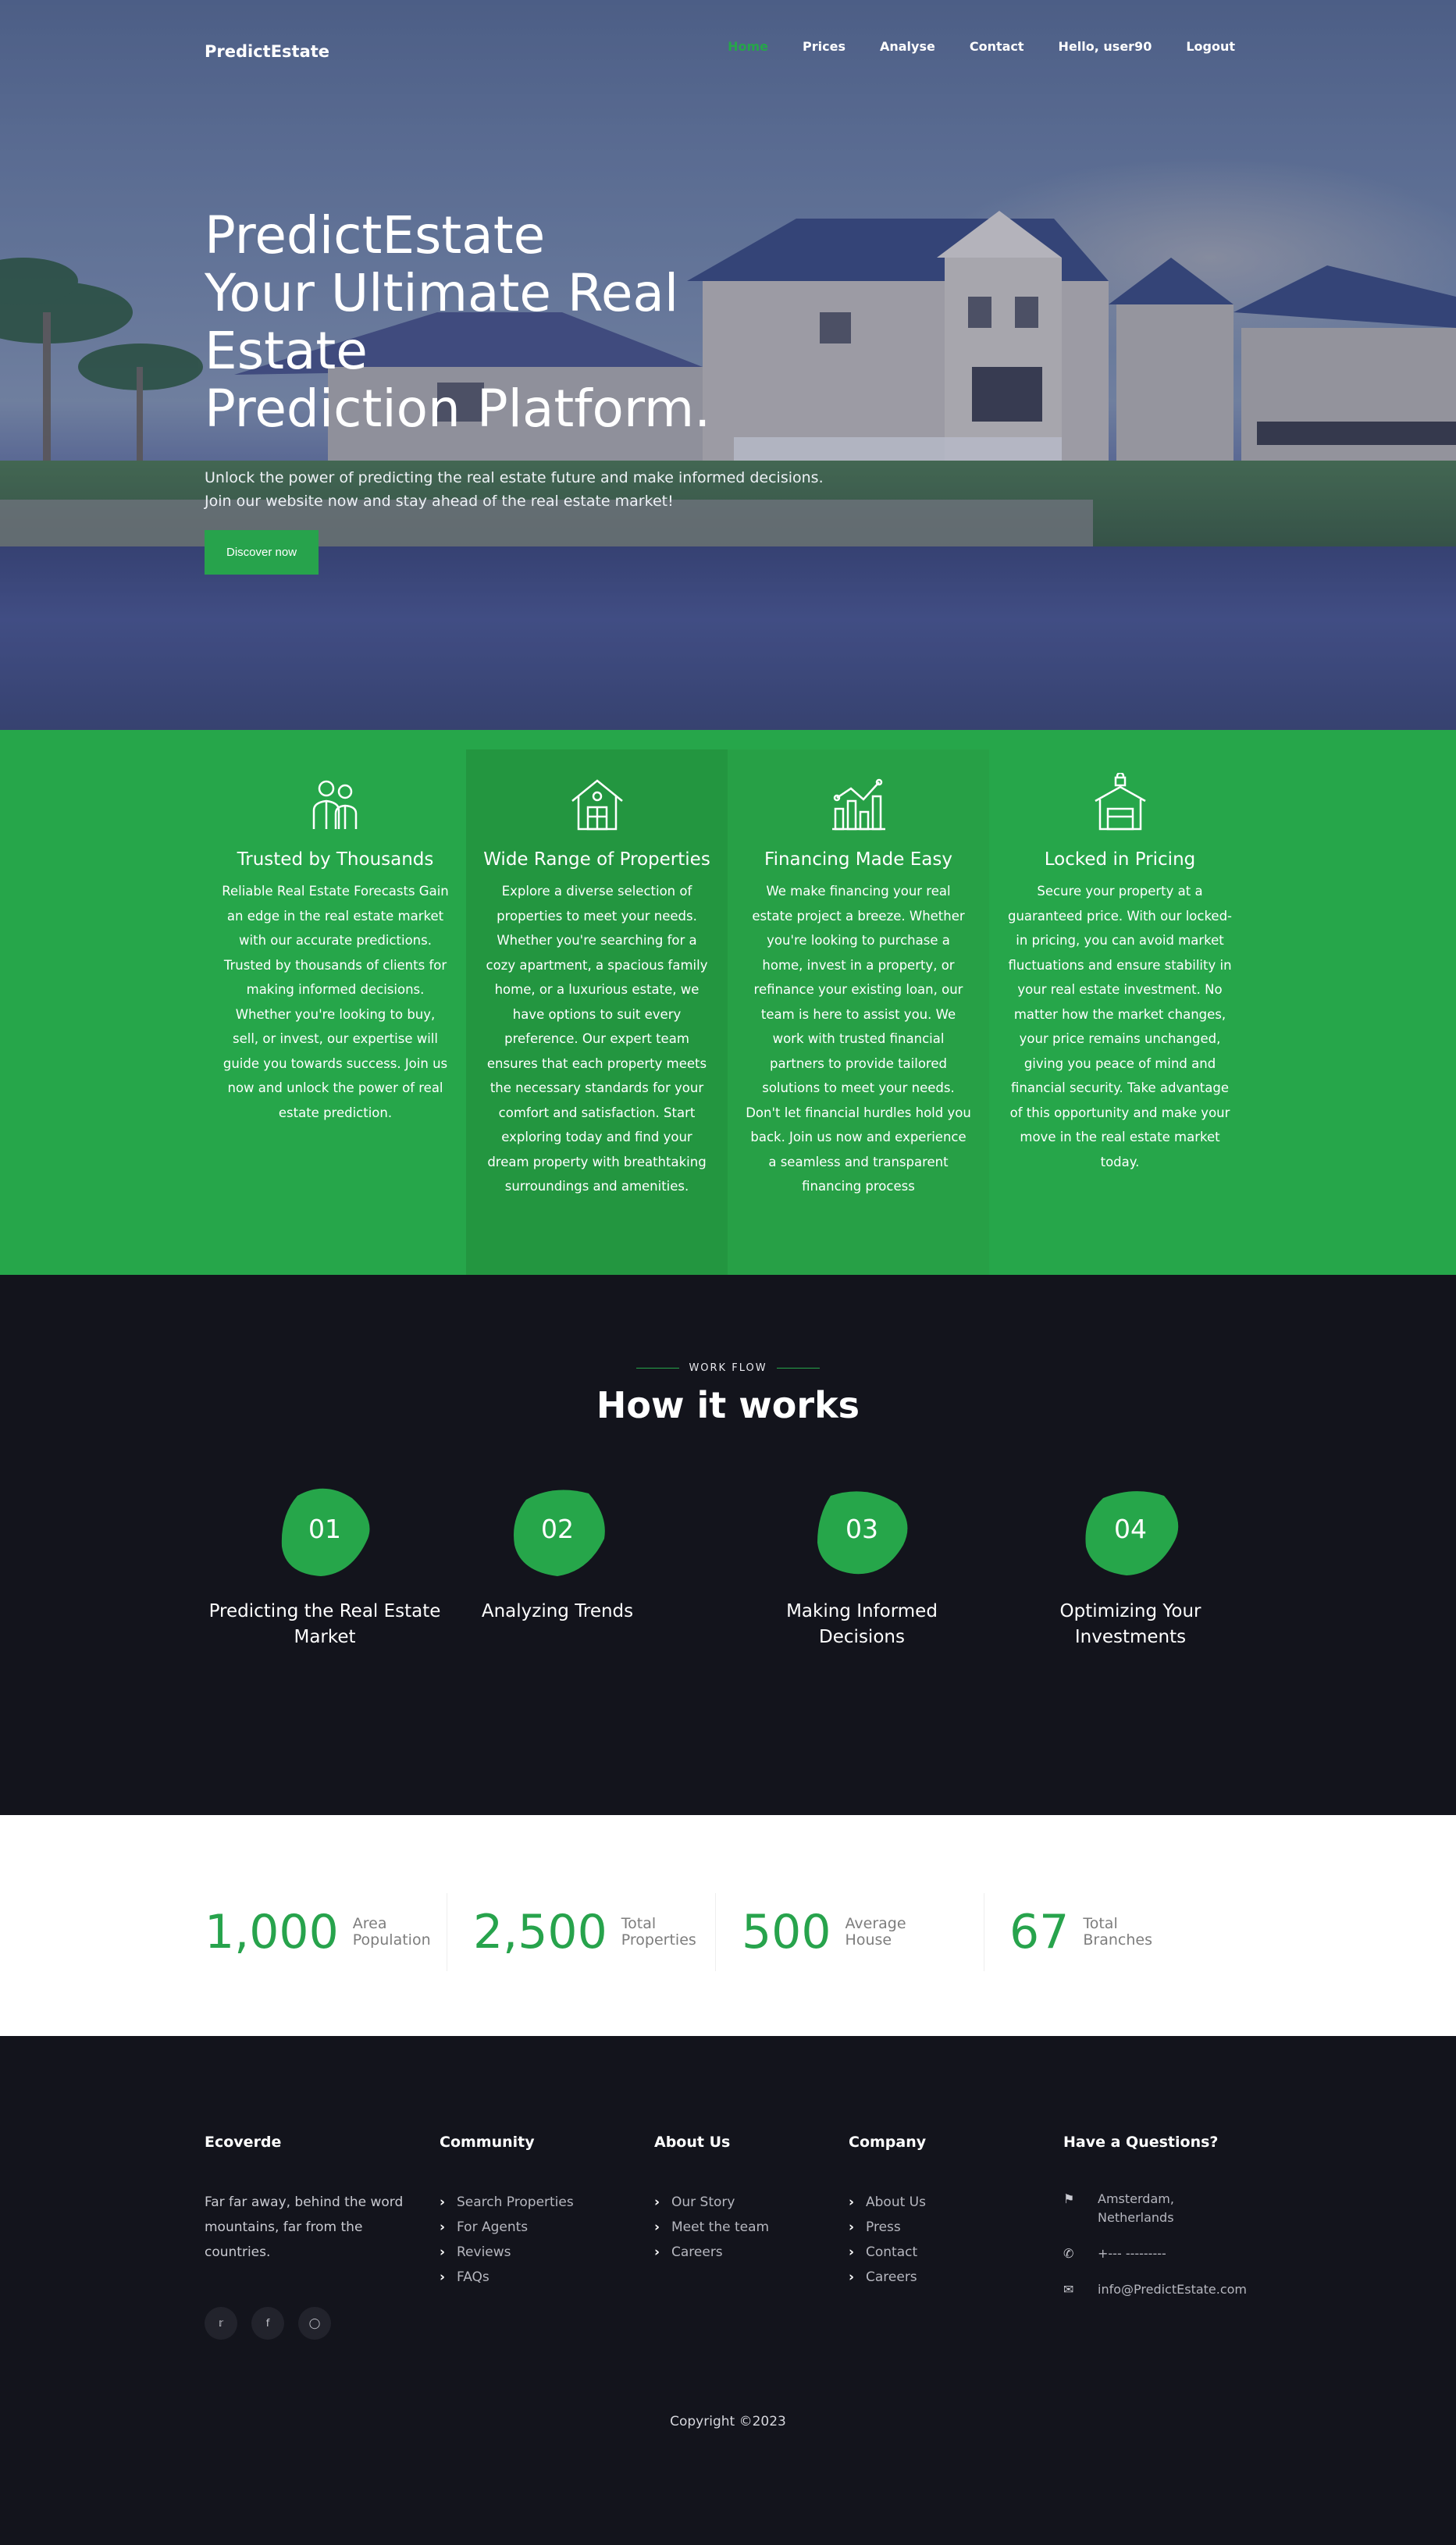 This screenshot has height=2545, width=1456. What do you see at coordinates (391, 1932) in the screenshot?
I see `stat-label: Area Population` at bounding box center [391, 1932].